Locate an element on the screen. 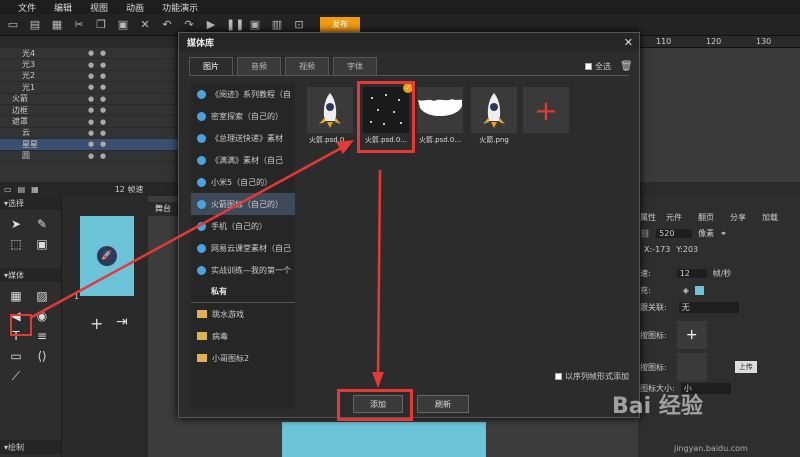 This screenshot has height=457, width=800. sequence-option: 以序列帧形式添加 is located at coordinates (592, 376).